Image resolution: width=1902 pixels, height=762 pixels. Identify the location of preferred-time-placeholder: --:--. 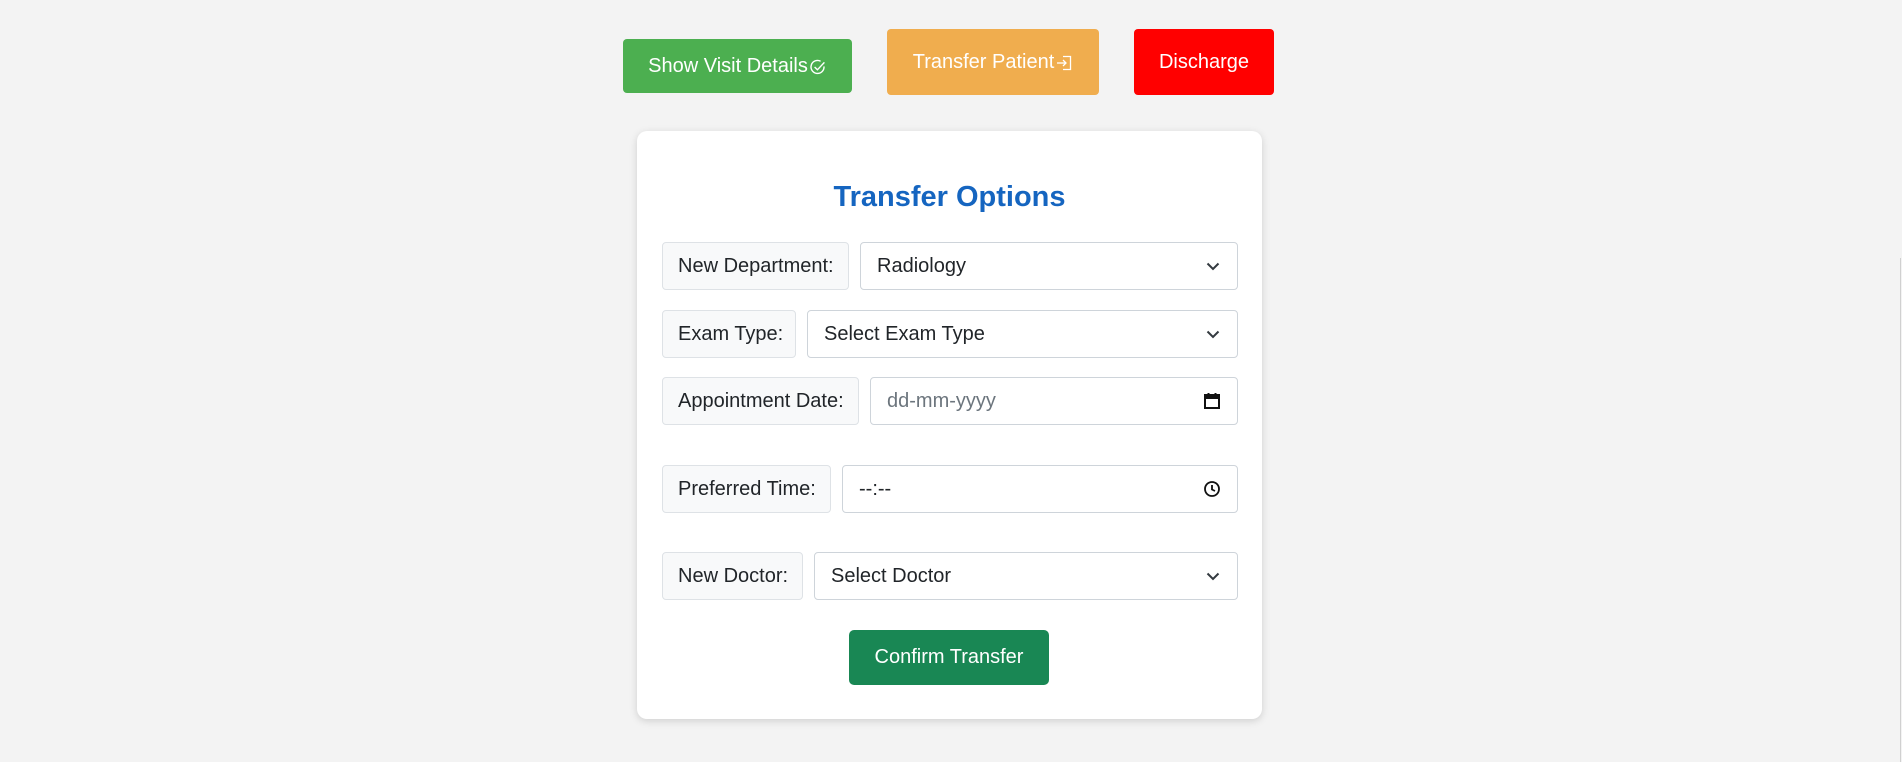
(875, 488).